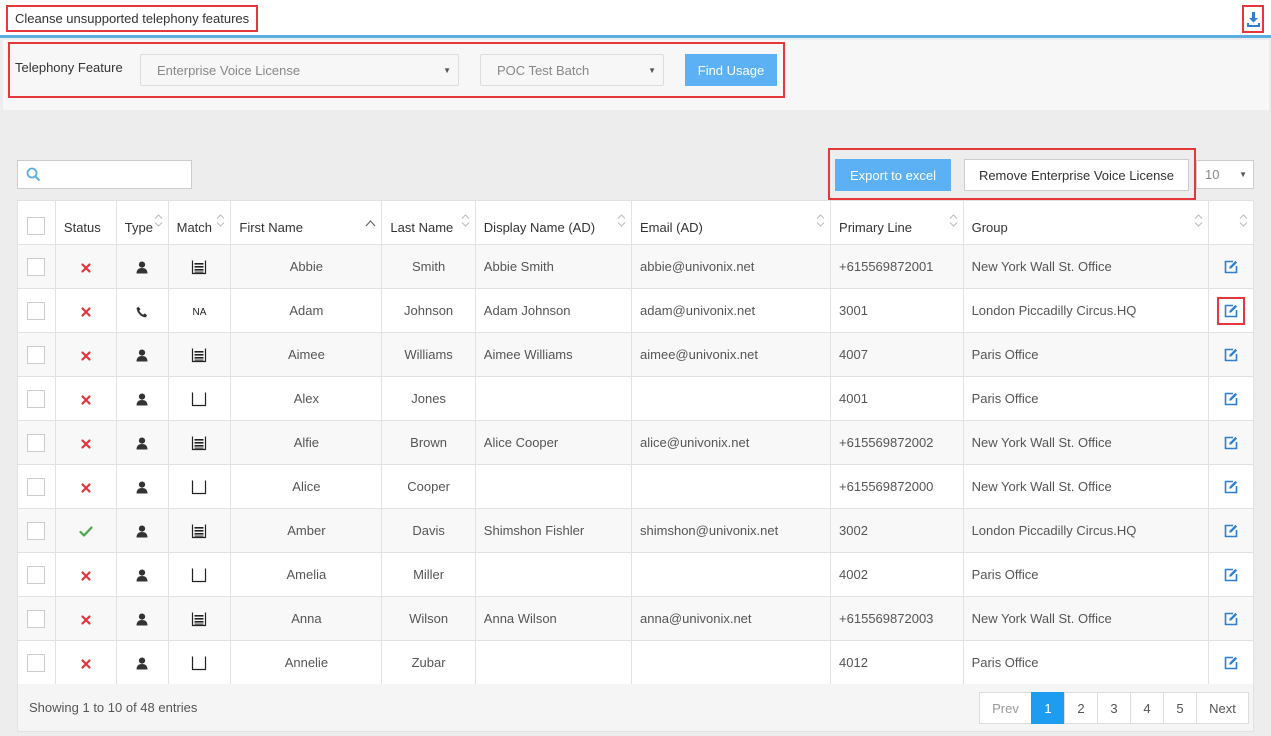 Image resolution: width=1271 pixels, height=736 pixels. I want to click on telephony-feature-label: Telephony Feature, so click(69, 67).